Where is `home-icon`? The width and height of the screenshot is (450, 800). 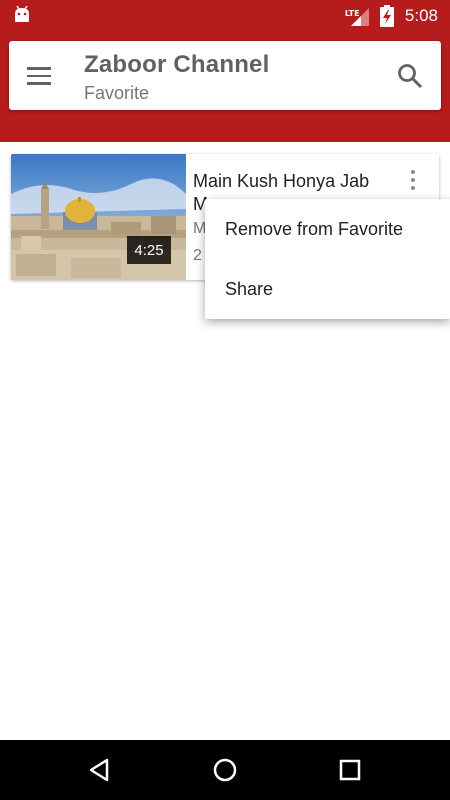 home-icon is located at coordinates (225, 770).